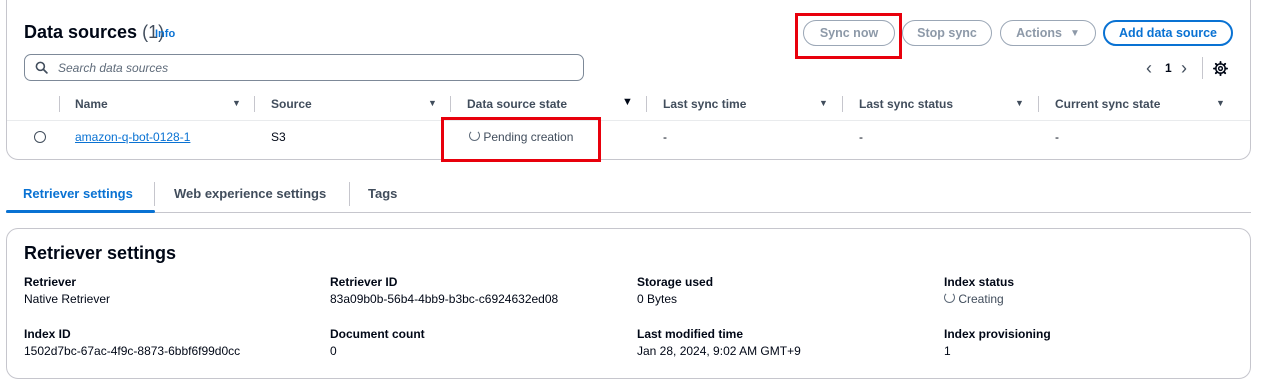 Image resolution: width=1280 pixels, height=388 pixels. I want to click on info-link: Info, so click(165, 34).